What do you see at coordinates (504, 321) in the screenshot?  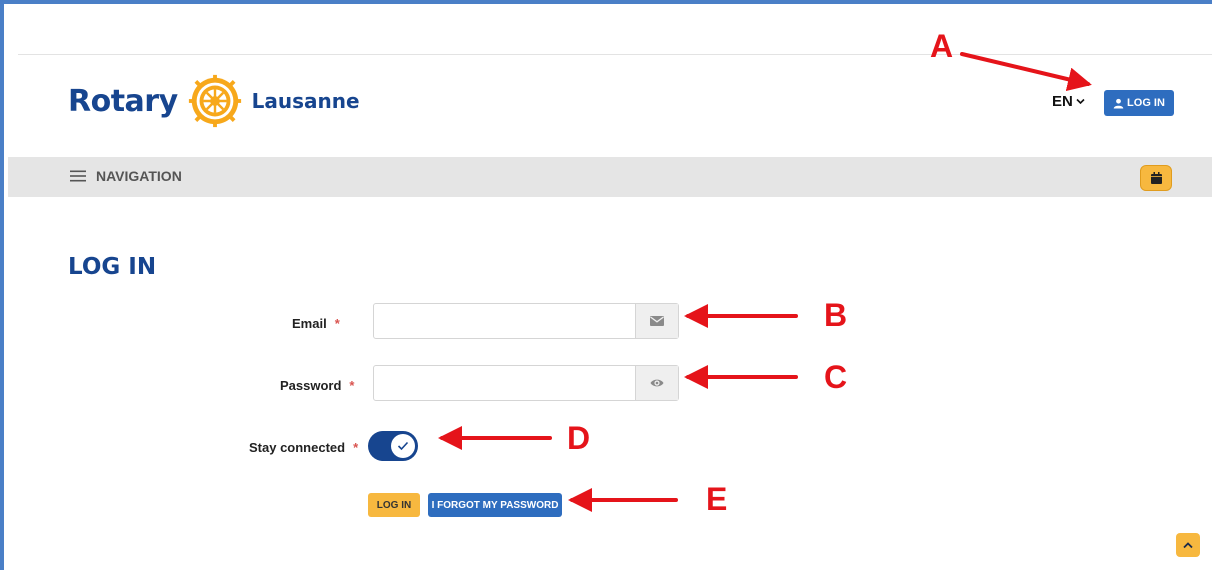 I see `email-field` at bounding box center [504, 321].